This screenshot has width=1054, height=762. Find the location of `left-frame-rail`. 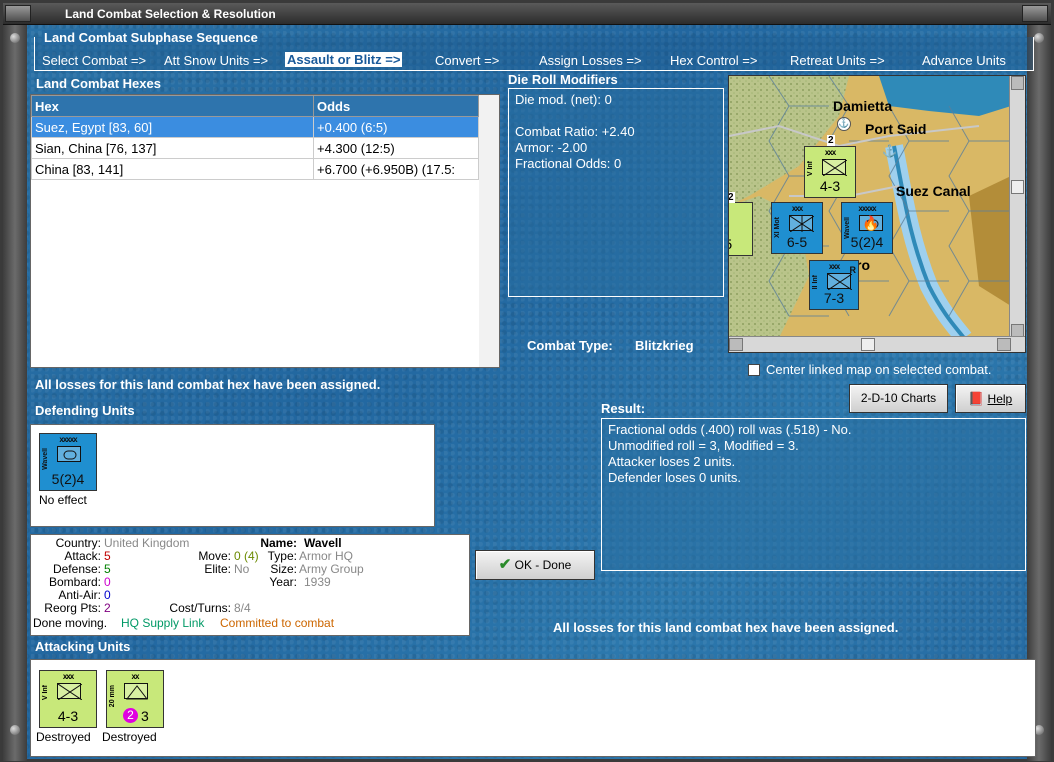

left-frame-rail is located at coordinates (15, 393).